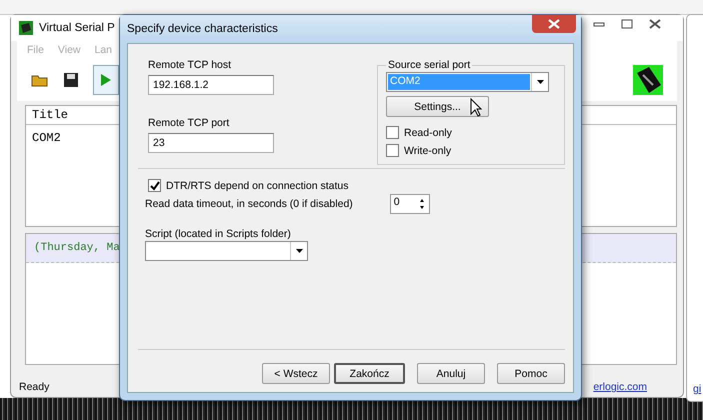 This screenshot has width=703, height=420. Describe the element at coordinates (249, 204) in the screenshot. I see `field-label: Read data timeout, in seconds (0 if disabled)` at that location.